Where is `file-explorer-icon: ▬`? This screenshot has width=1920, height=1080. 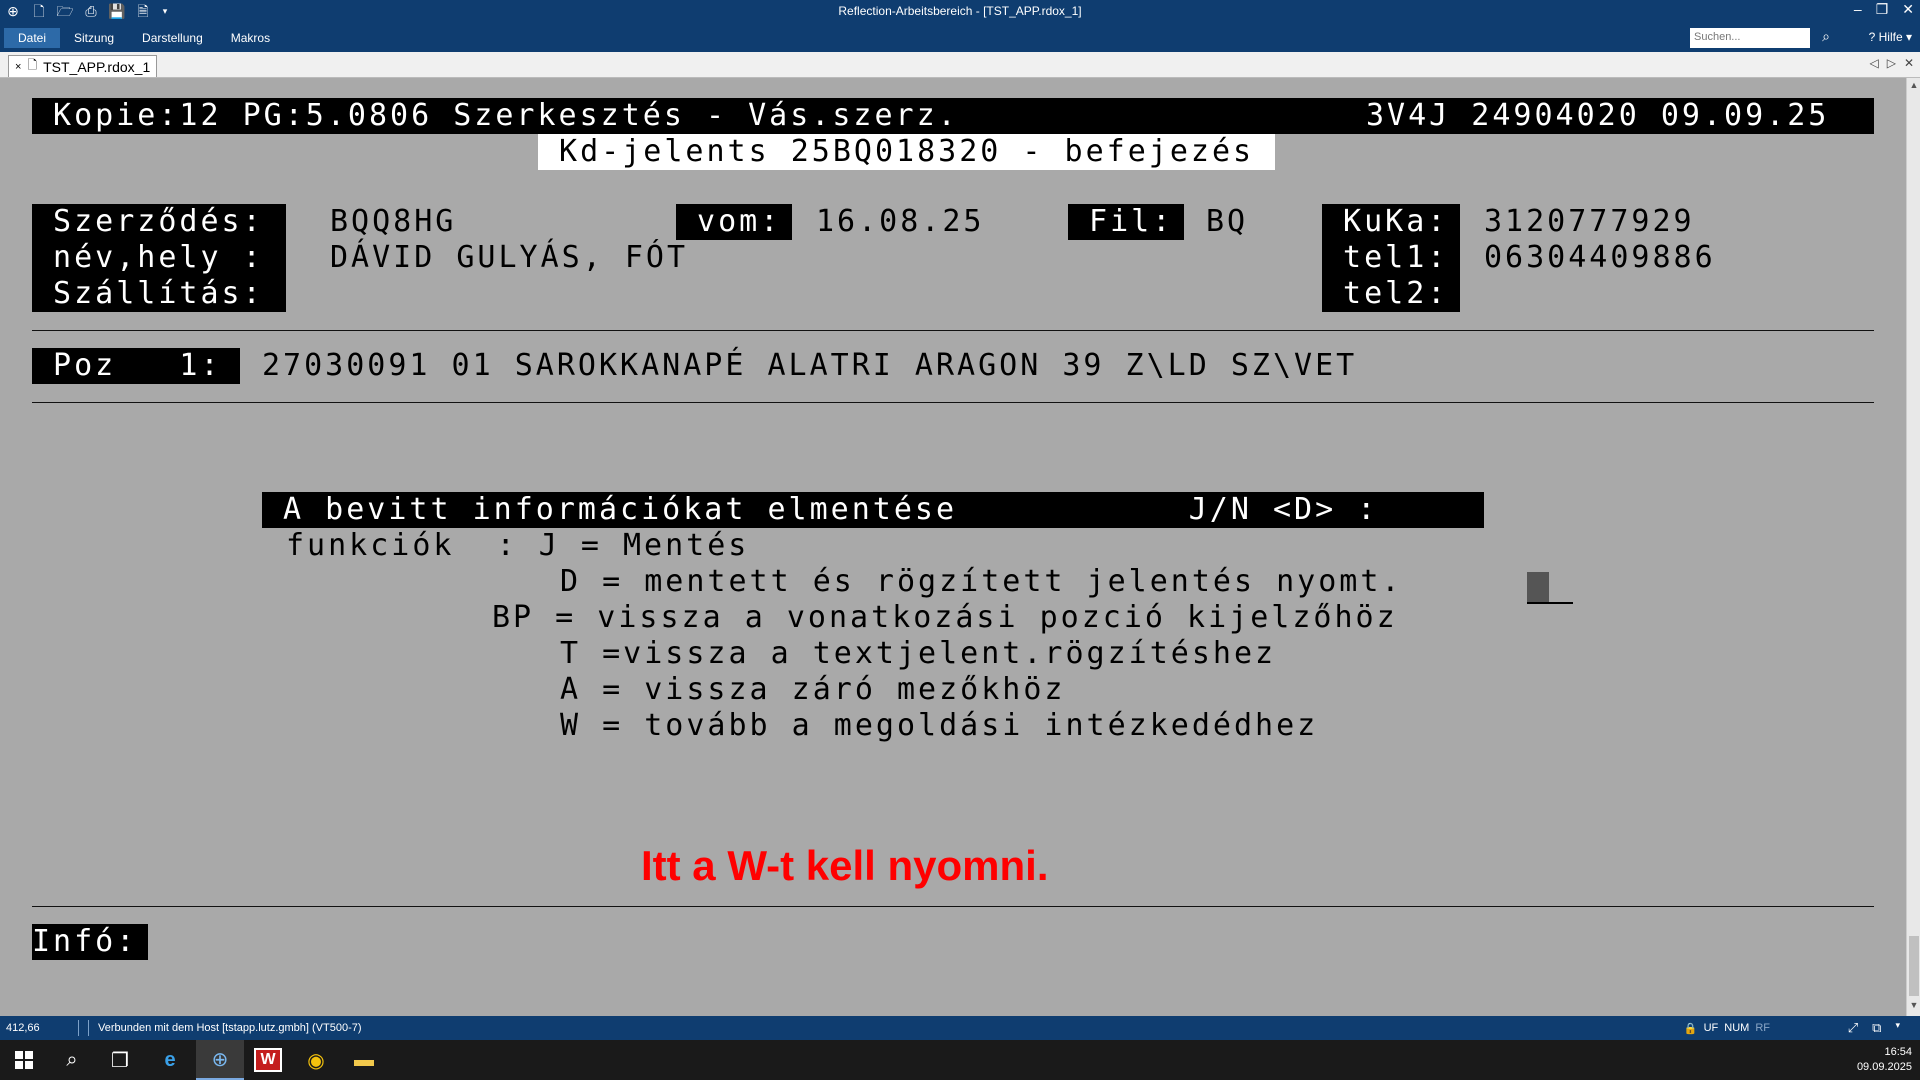 file-explorer-icon: ▬ is located at coordinates (364, 1060).